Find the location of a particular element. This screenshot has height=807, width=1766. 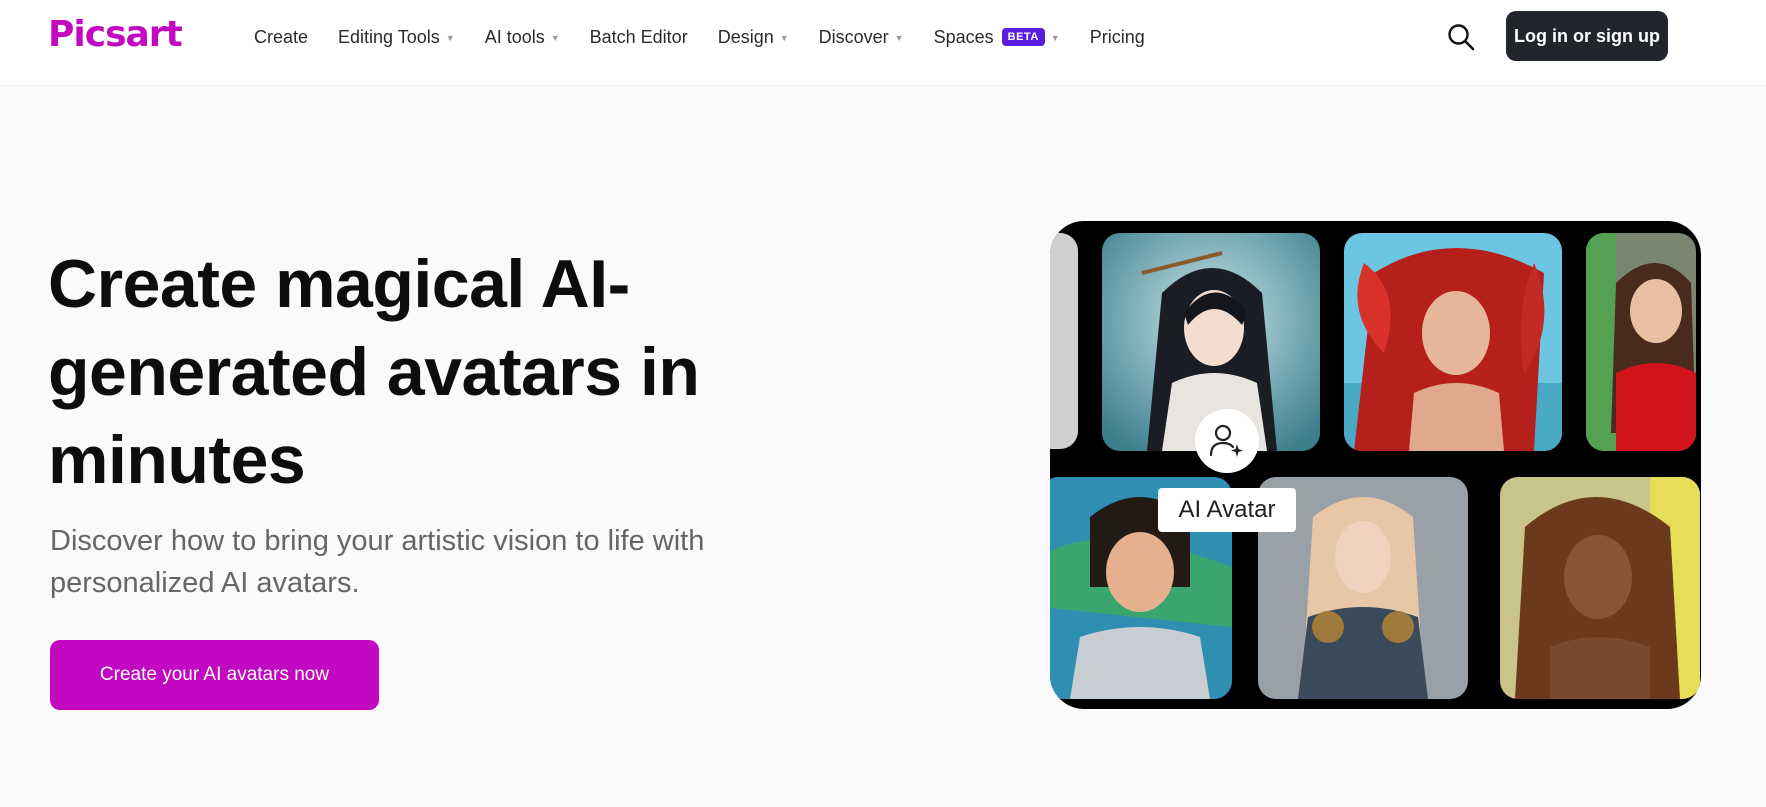

nav-create: Create is located at coordinates (281, 37).